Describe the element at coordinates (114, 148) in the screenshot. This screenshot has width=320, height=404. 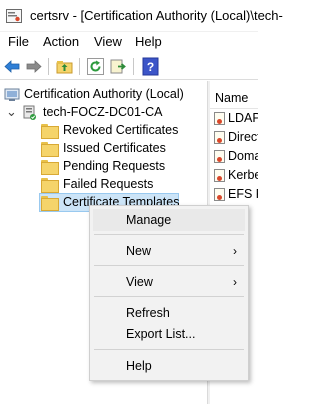
I see `tree-folder-label: Issued Certificates` at that location.